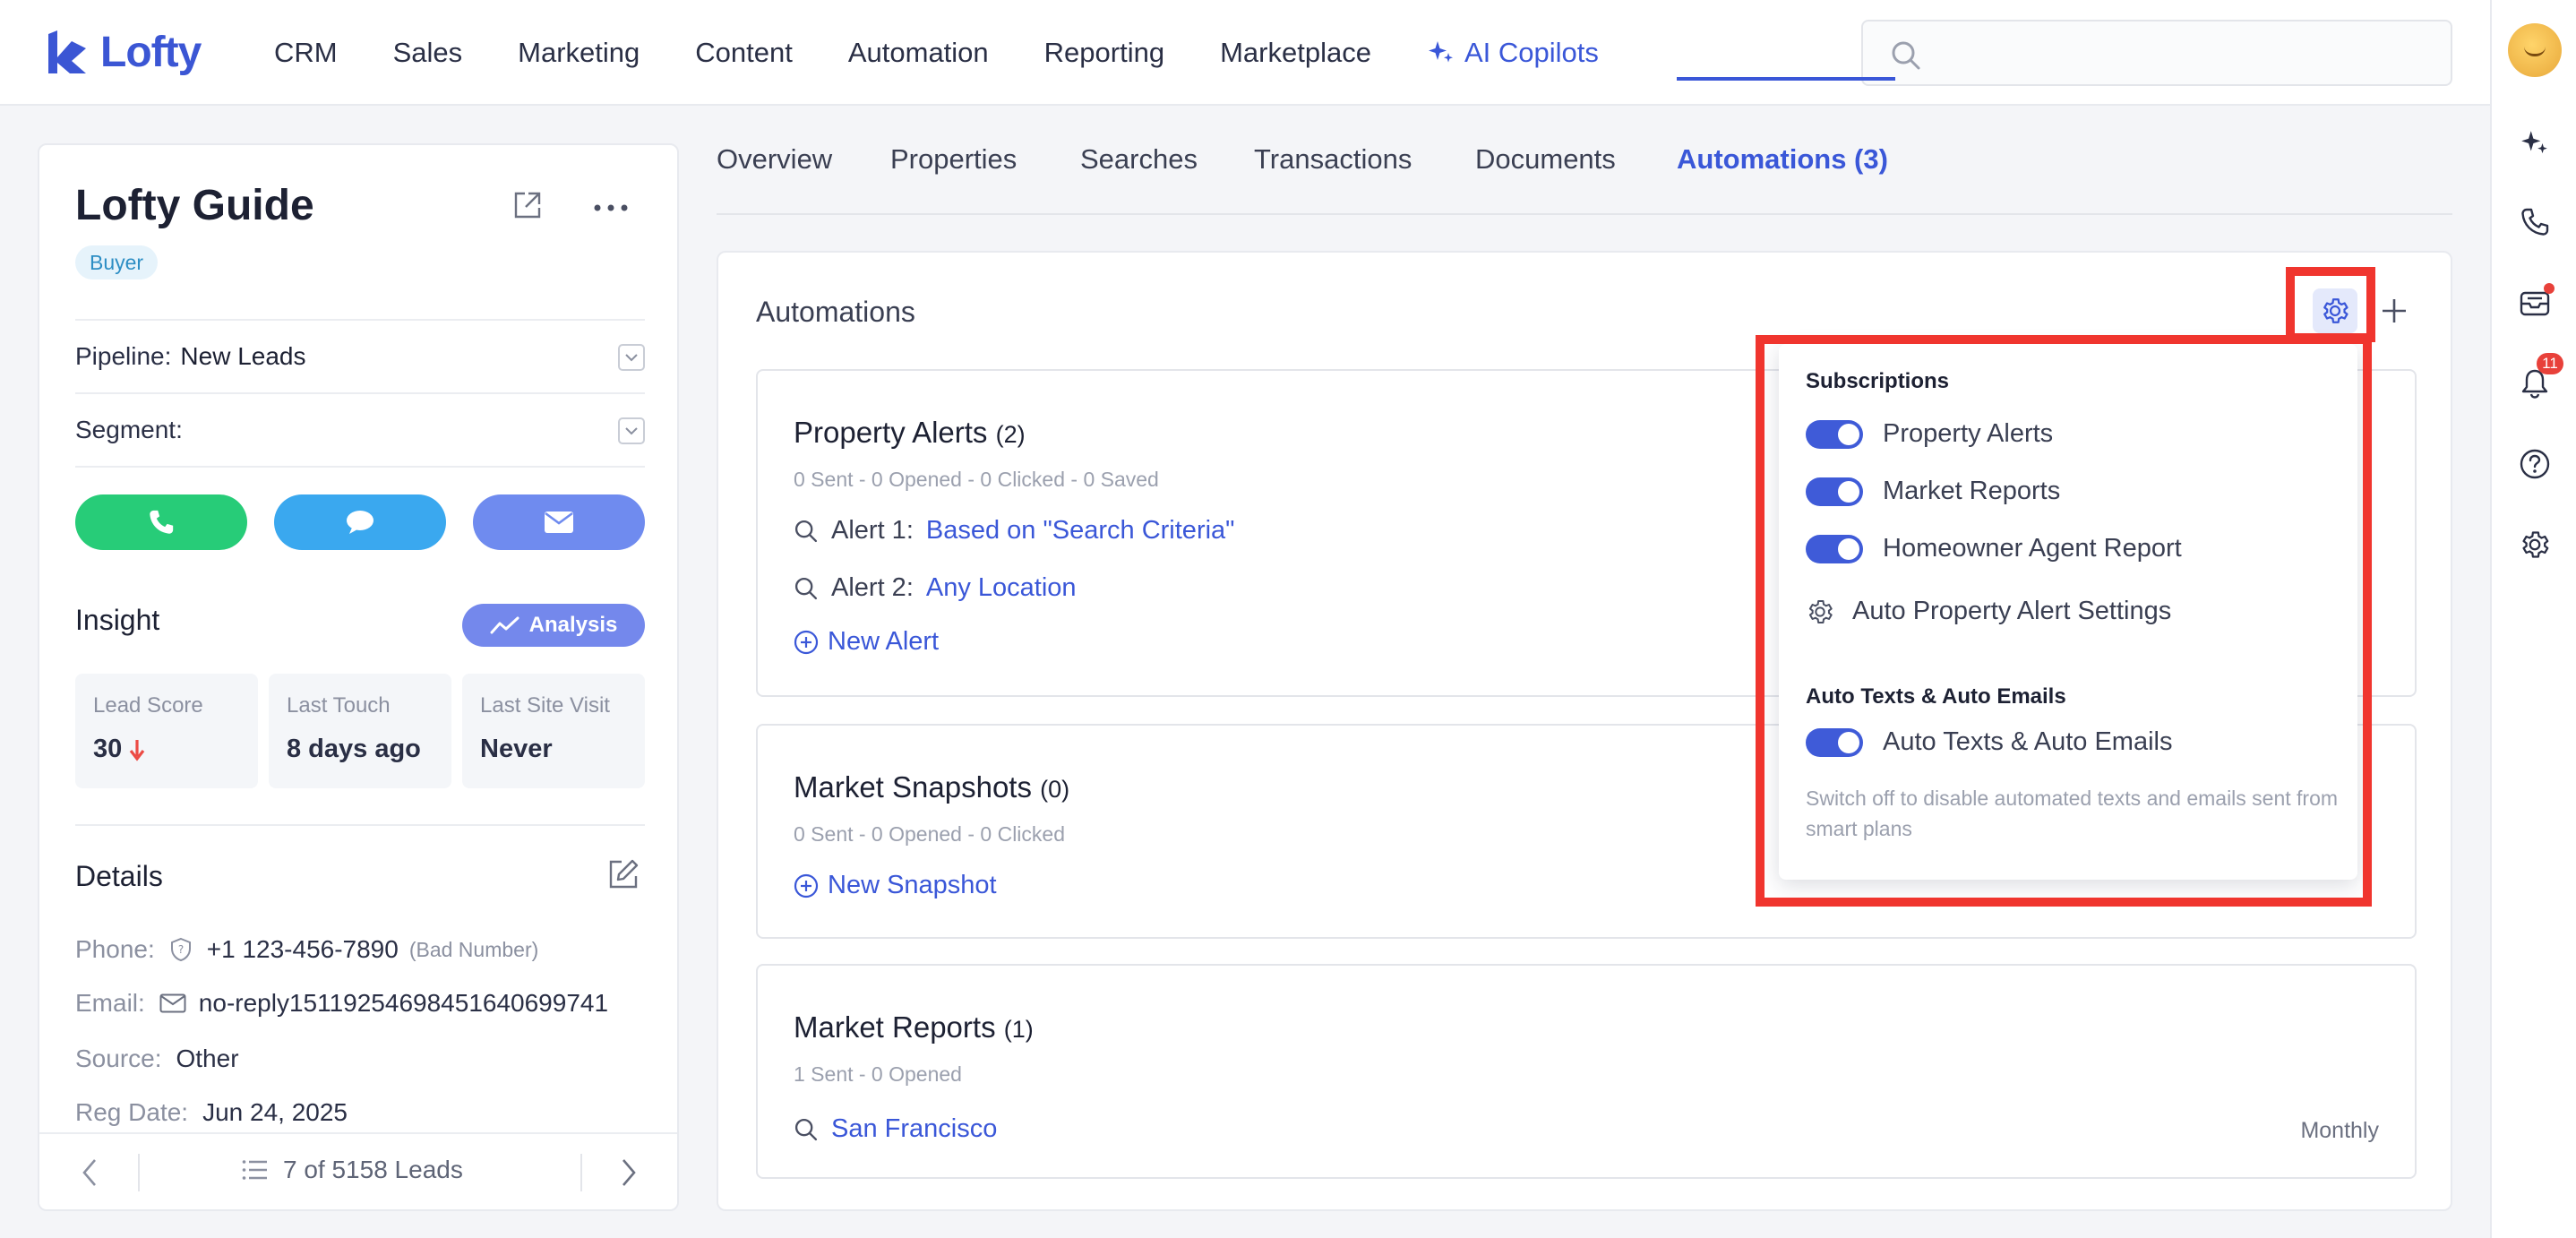 The height and width of the screenshot is (1238, 2576). I want to click on property-alerts-toggle-row: Property Alerts, so click(1929, 434).